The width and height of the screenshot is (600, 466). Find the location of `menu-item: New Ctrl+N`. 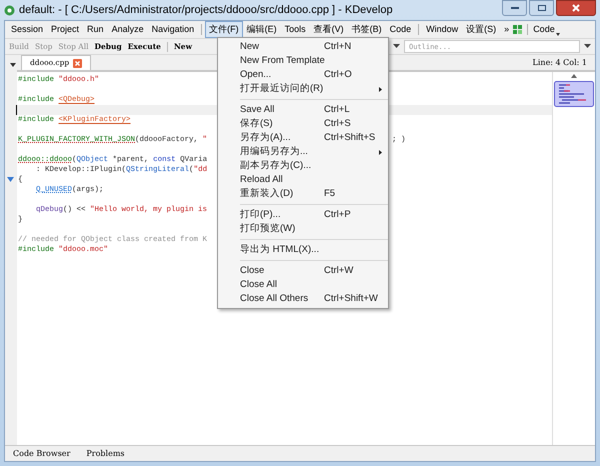

menu-item: New Ctrl+N is located at coordinates (303, 47).